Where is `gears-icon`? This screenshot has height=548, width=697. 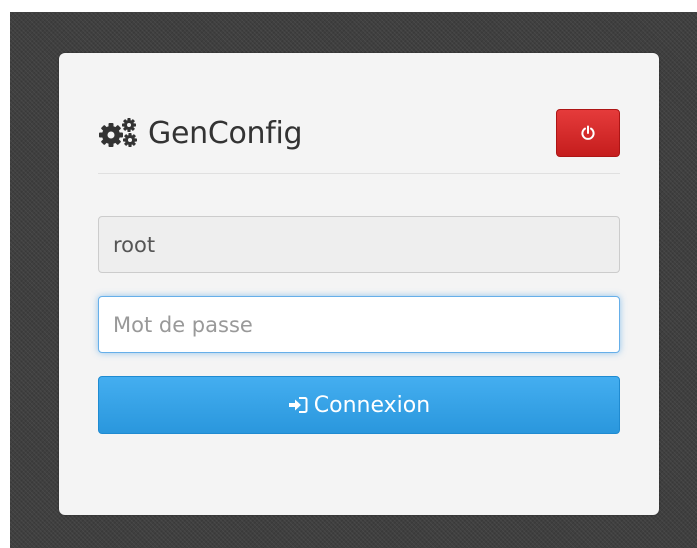 gears-icon is located at coordinates (118, 132).